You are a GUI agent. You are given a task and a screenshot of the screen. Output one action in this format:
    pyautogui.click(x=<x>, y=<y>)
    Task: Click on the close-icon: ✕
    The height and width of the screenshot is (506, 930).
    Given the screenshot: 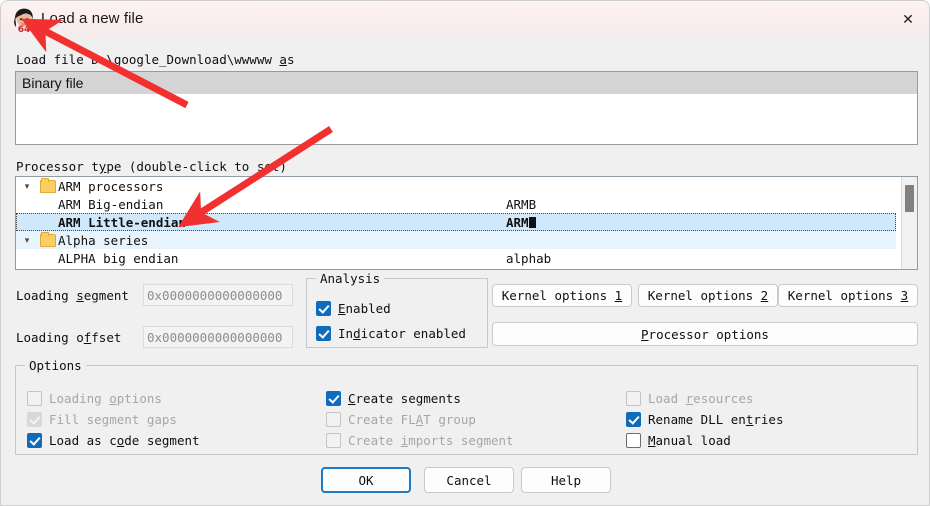 What is the action you would take?
    pyautogui.click(x=907, y=19)
    